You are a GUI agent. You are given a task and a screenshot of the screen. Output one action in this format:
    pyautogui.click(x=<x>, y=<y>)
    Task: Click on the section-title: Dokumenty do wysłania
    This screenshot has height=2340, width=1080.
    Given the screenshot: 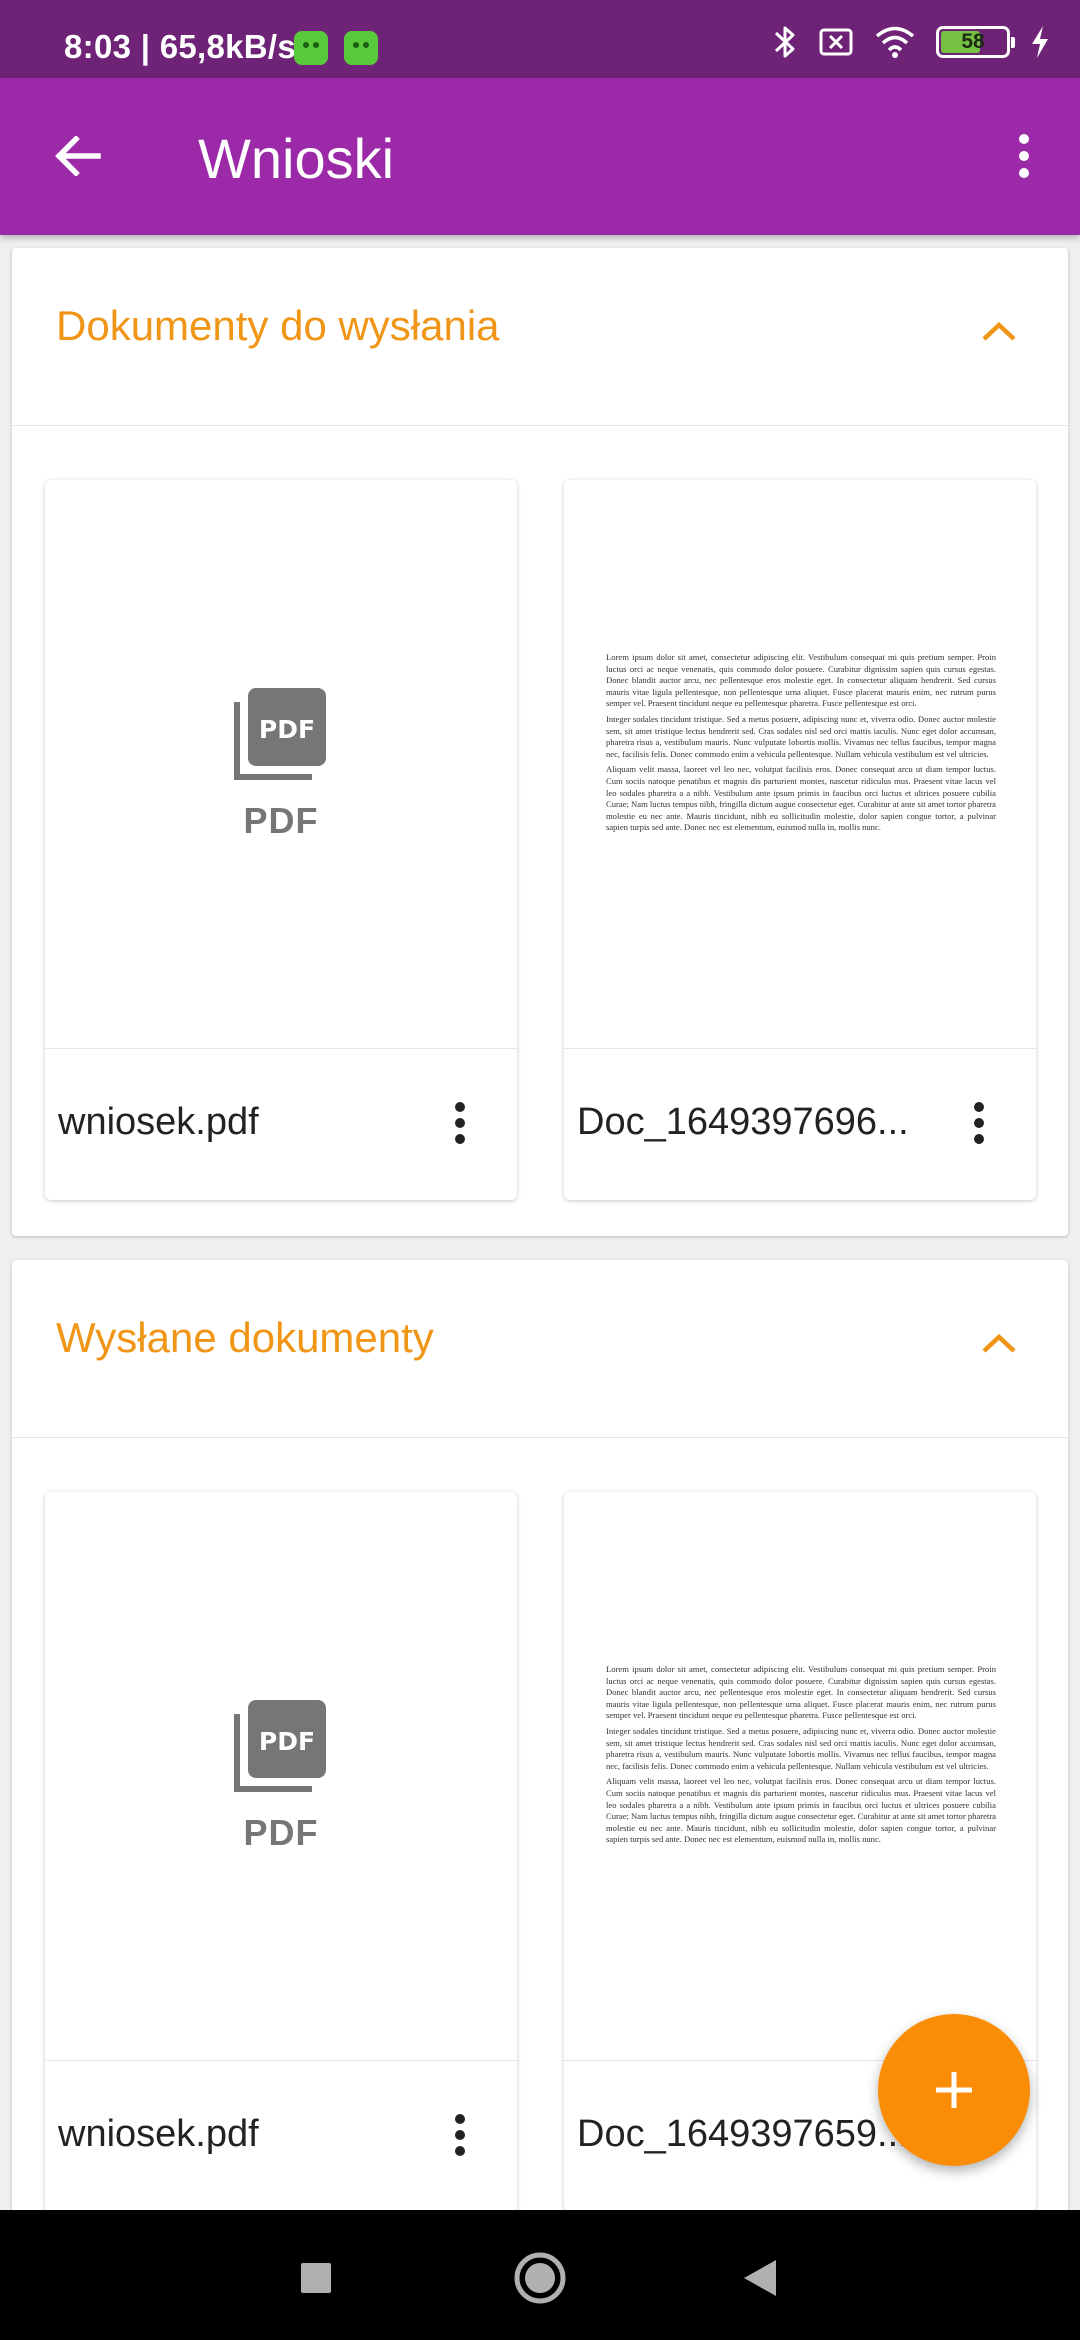 What is the action you would take?
    pyautogui.click(x=278, y=325)
    